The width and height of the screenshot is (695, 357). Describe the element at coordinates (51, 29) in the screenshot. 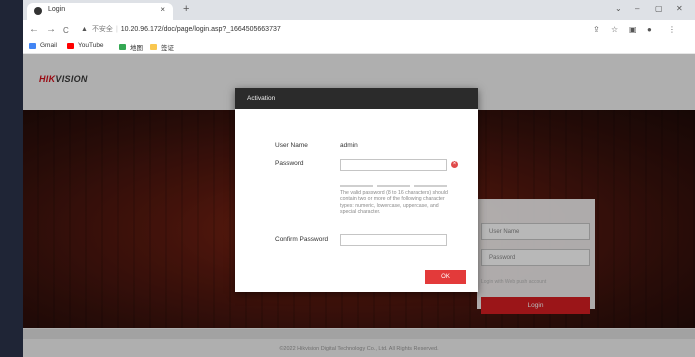

I see `forward-button: →` at that location.